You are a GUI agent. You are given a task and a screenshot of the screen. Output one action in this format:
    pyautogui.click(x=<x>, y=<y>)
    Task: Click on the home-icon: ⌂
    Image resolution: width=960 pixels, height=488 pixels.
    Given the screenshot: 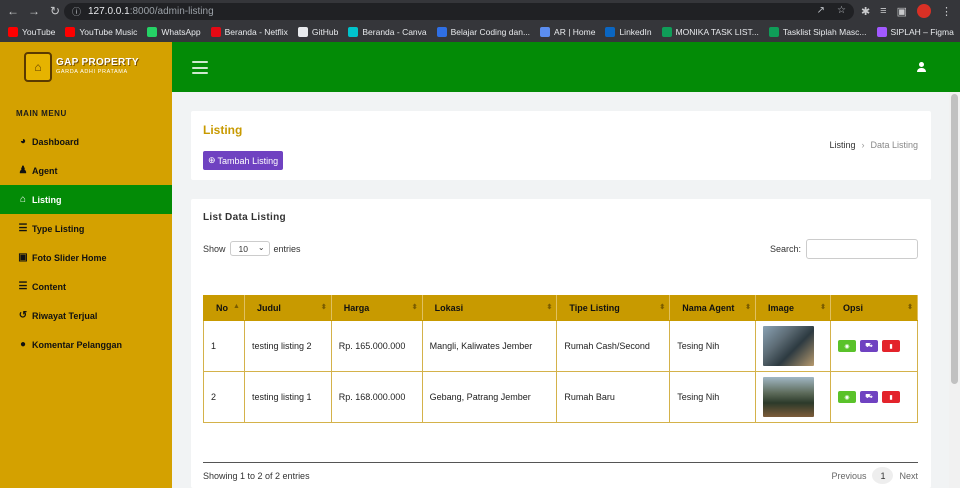 What is the action you would take?
    pyautogui.click(x=23, y=199)
    